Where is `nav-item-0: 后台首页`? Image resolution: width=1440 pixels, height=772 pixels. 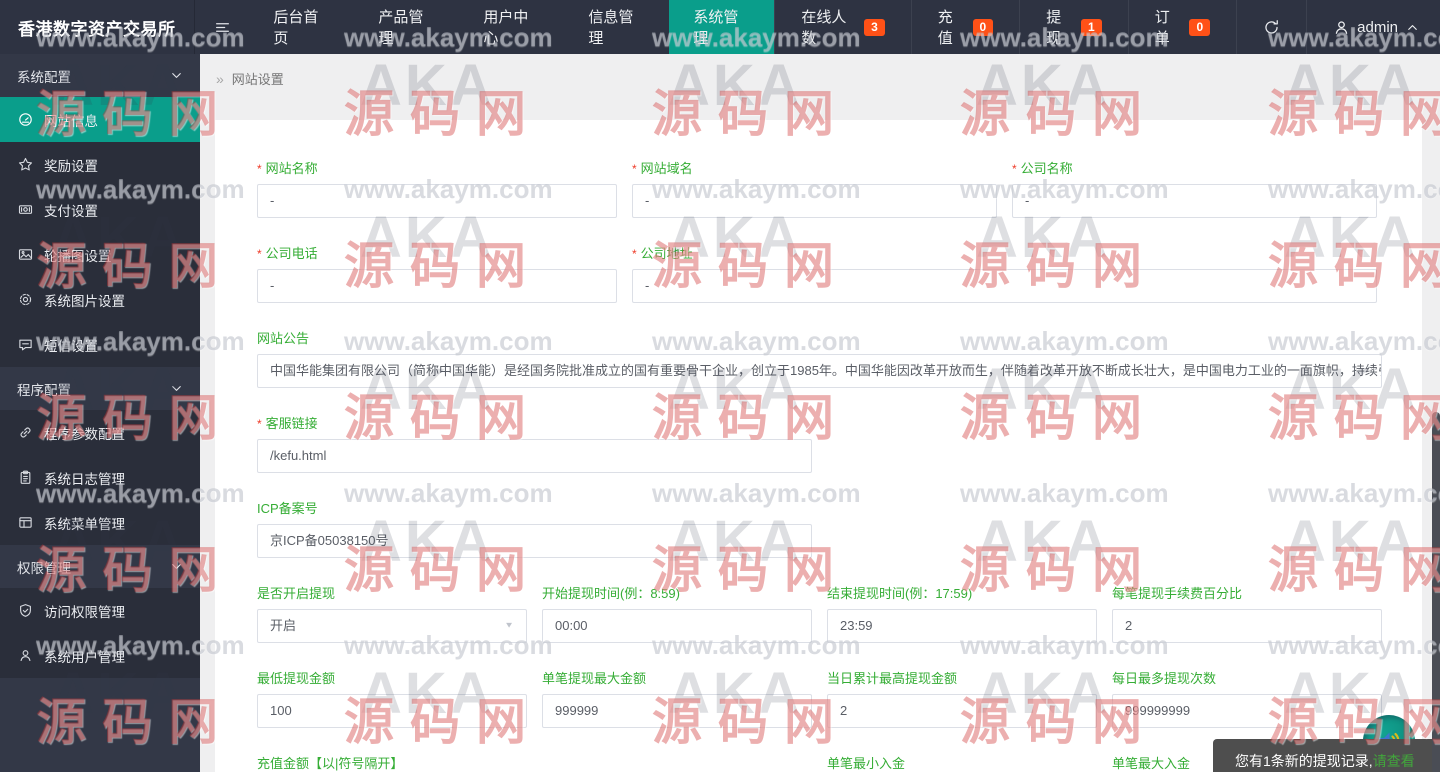
nav-item-0: 后台首页 is located at coordinates (301, 27).